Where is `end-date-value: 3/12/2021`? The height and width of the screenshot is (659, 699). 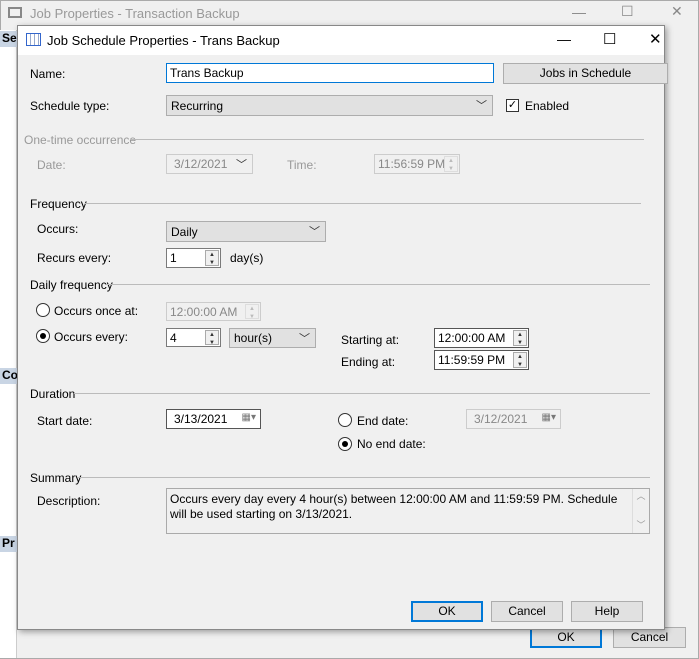
end-date-value: 3/12/2021 is located at coordinates (501, 419).